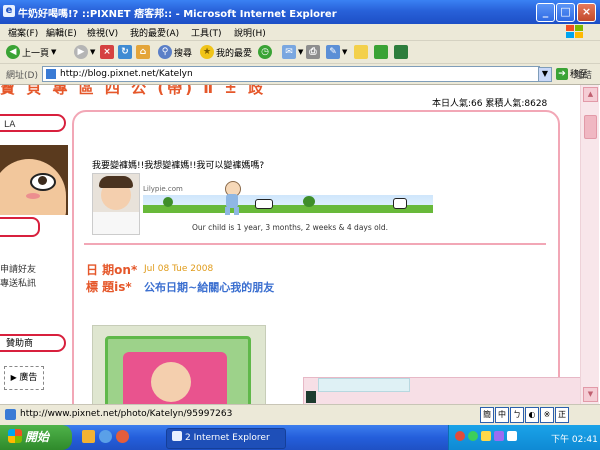 The width and height of the screenshot is (600, 450). Describe the element at coordinates (590, 94) in the screenshot. I see `scroll-up-icon: ▲` at that location.